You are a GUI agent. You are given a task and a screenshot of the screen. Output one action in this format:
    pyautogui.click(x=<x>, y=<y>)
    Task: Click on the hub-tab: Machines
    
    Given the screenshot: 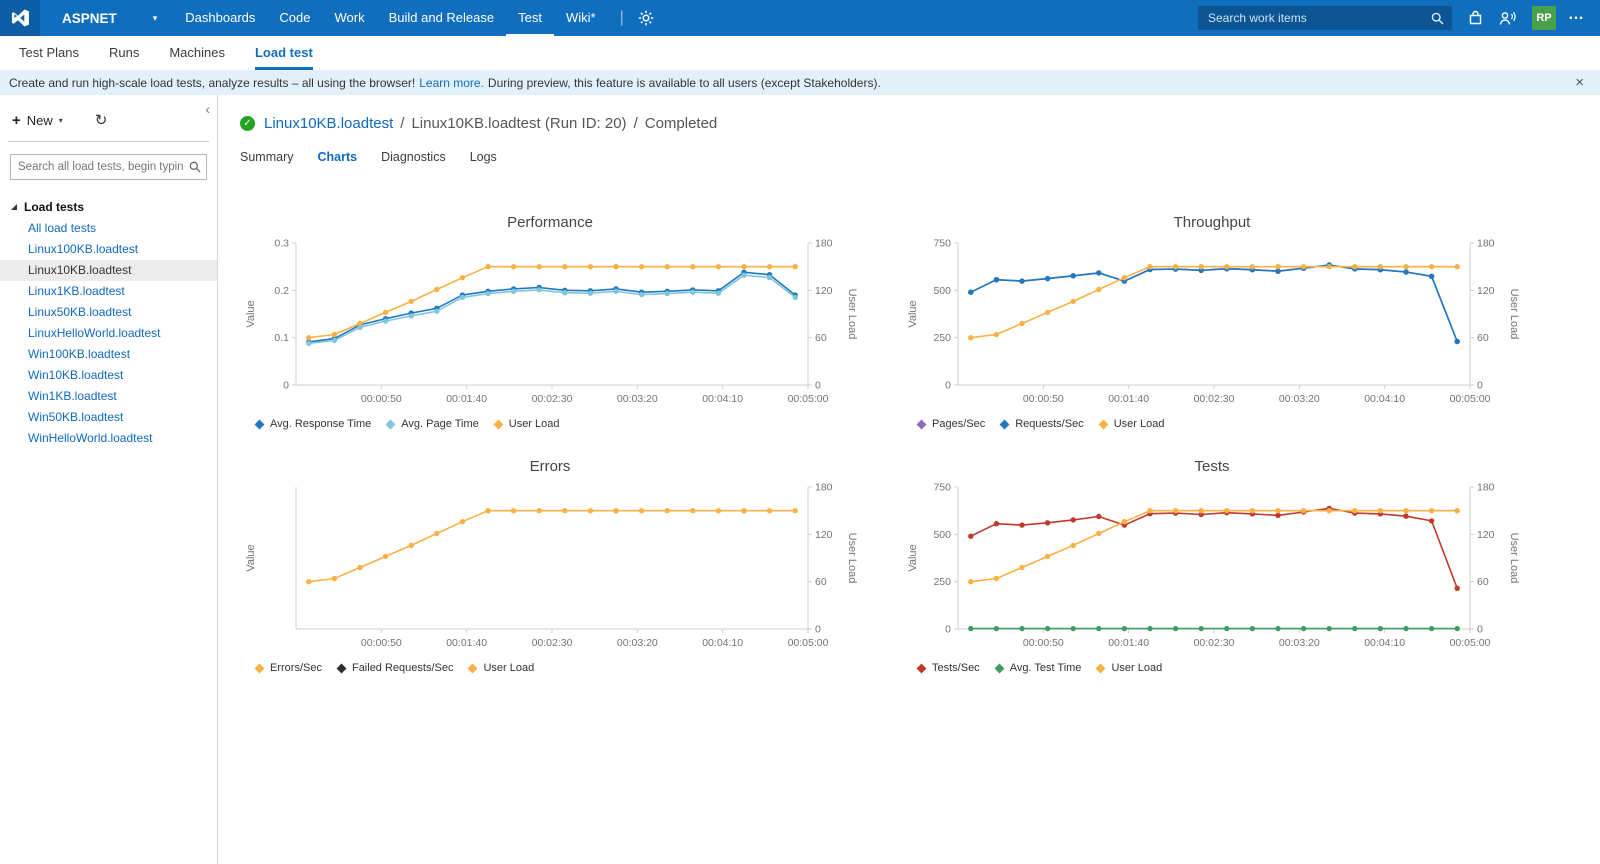 What is the action you would take?
    pyautogui.click(x=197, y=53)
    